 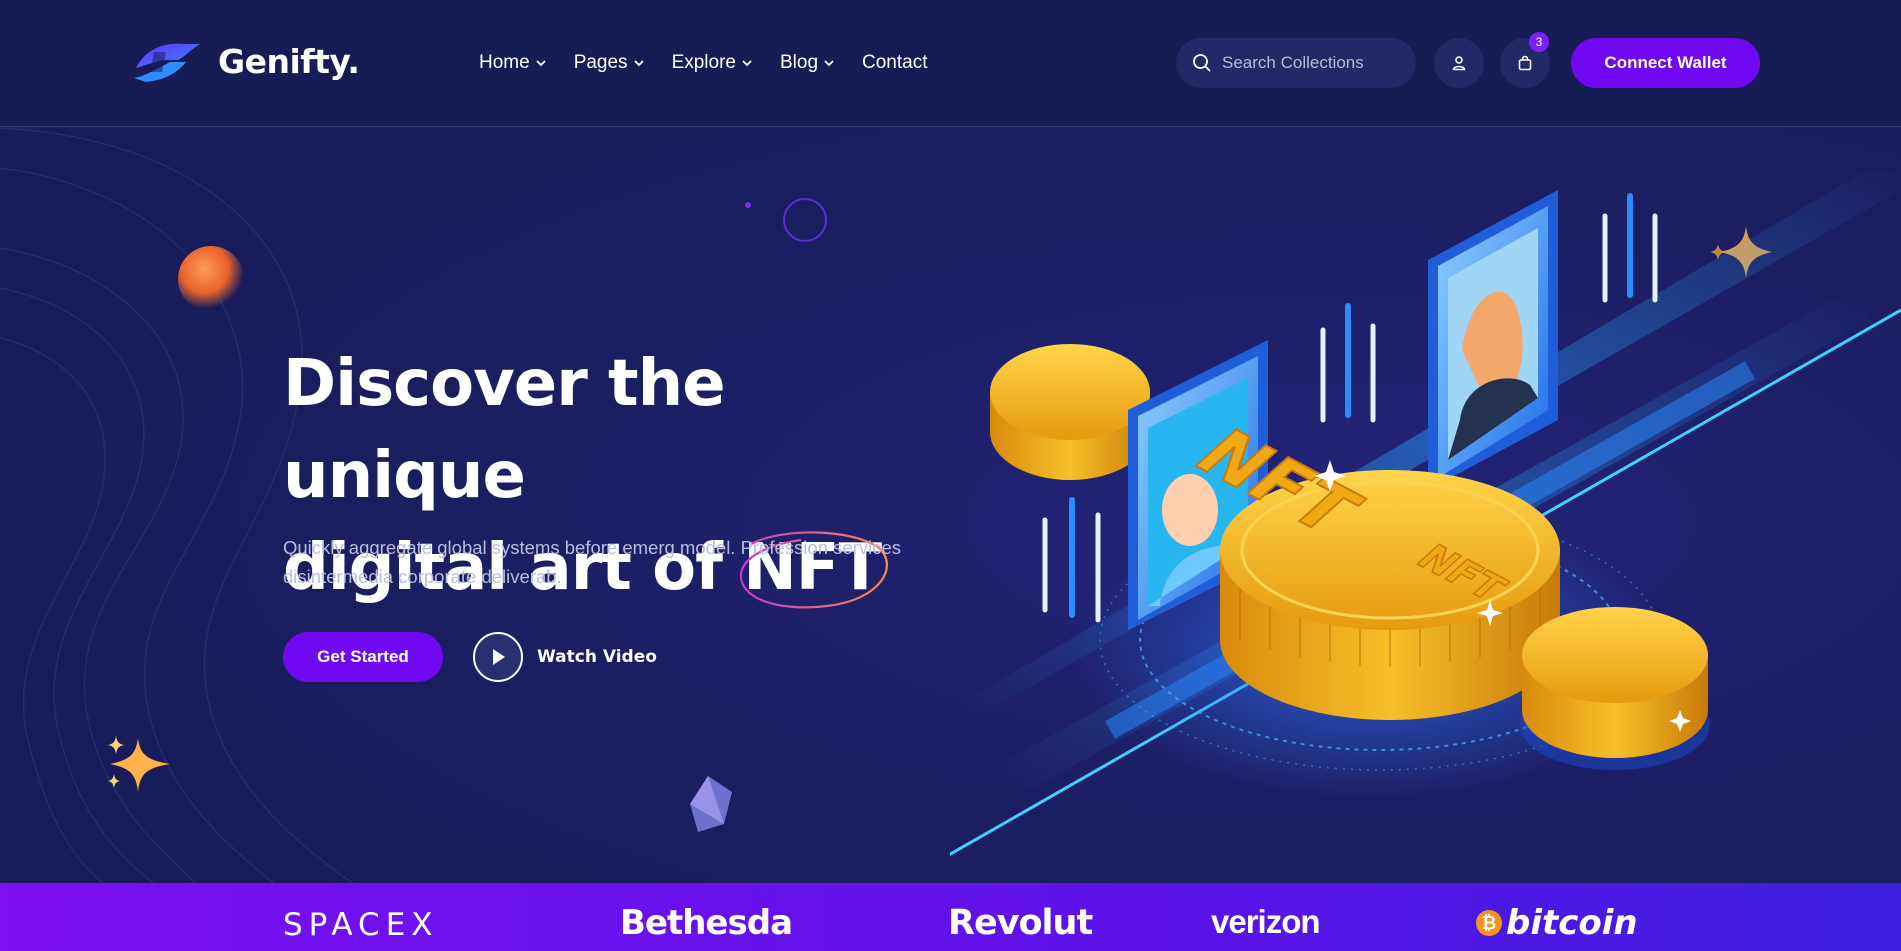 I want to click on search-input, so click(x=1312, y=63).